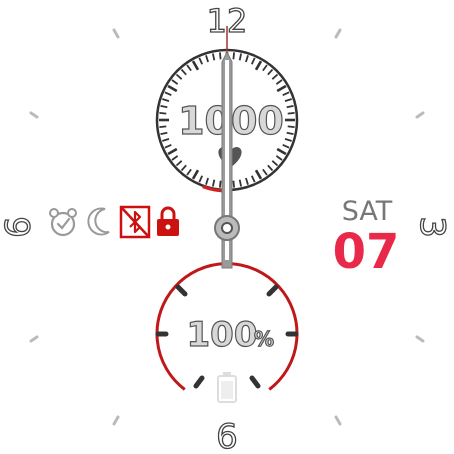 The image size is (454, 454). I want to click on battery-tick-lower-right, so click(255, 382).